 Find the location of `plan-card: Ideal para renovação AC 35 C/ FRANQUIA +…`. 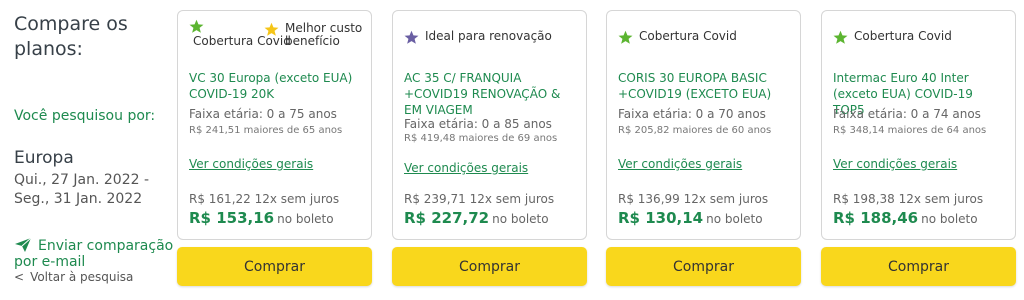

plan-card: Ideal para renovação AC 35 C/ FRANQUIA +… is located at coordinates (489, 125).